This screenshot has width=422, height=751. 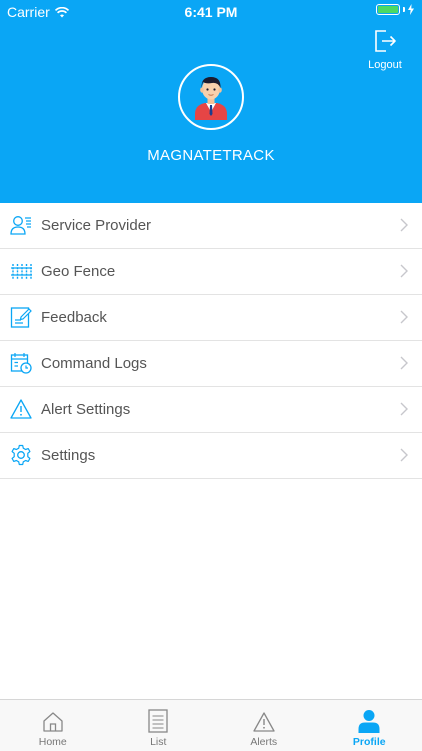 I want to click on tab-label: List, so click(x=158, y=742).